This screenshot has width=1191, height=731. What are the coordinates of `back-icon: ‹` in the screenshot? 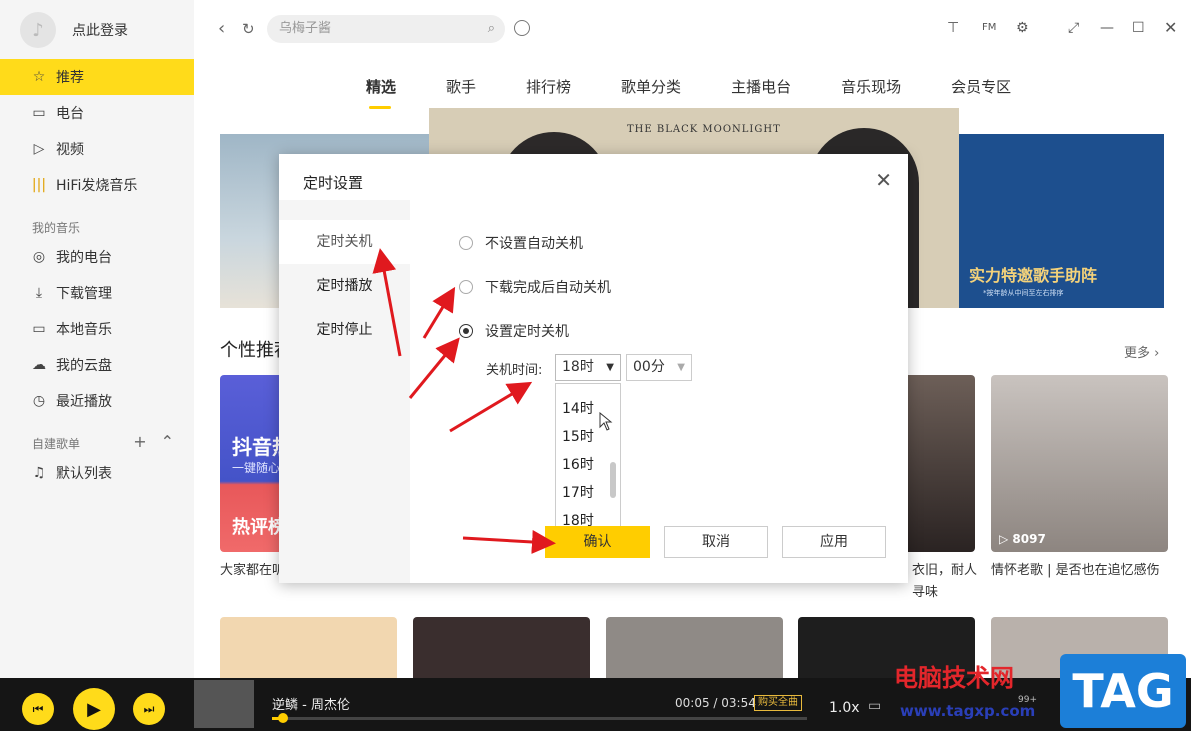 It's located at (221, 28).